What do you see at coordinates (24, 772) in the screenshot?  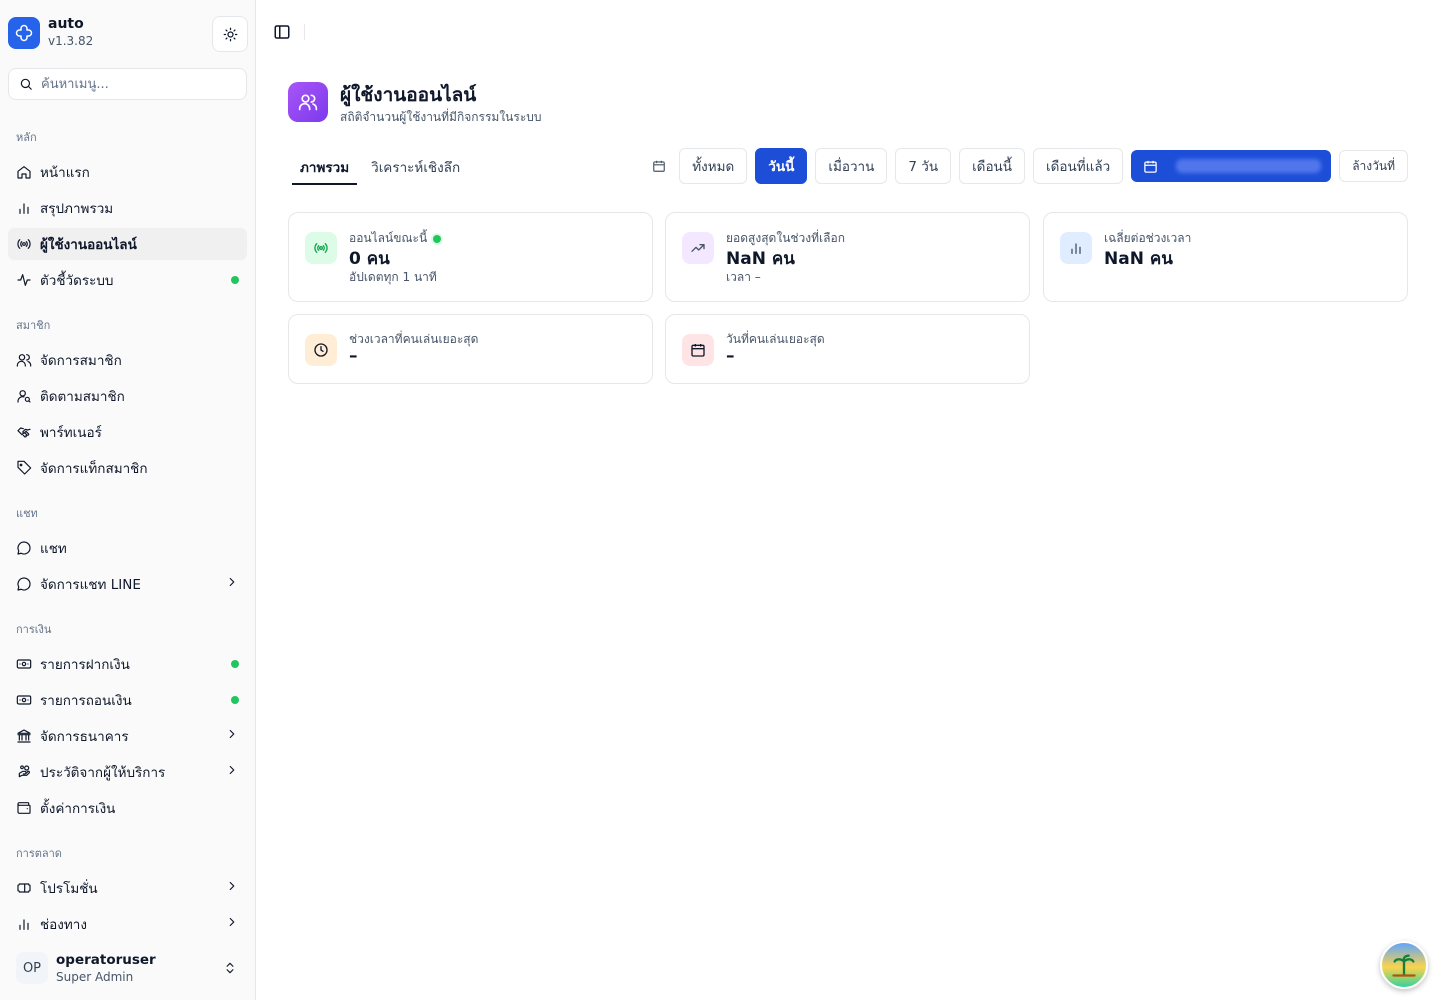 I see `hand-coins-icon` at bounding box center [24, 772].